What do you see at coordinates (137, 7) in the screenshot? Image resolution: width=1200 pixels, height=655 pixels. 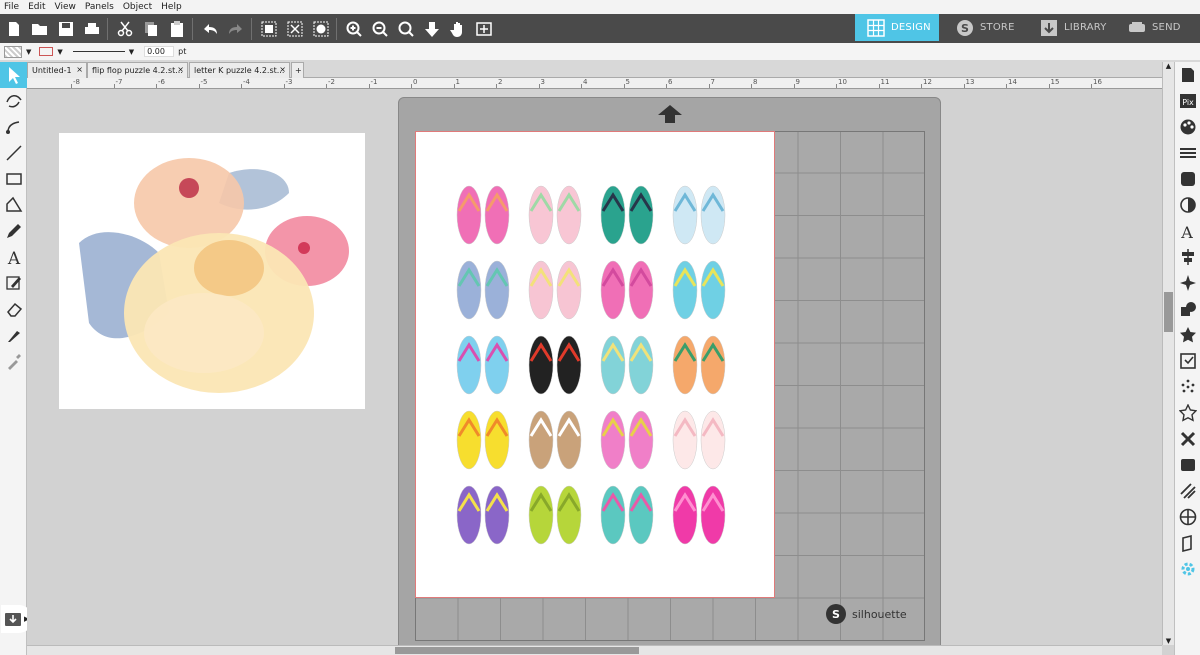 I see `menu-object: Object` at bounding box center [137, 7].